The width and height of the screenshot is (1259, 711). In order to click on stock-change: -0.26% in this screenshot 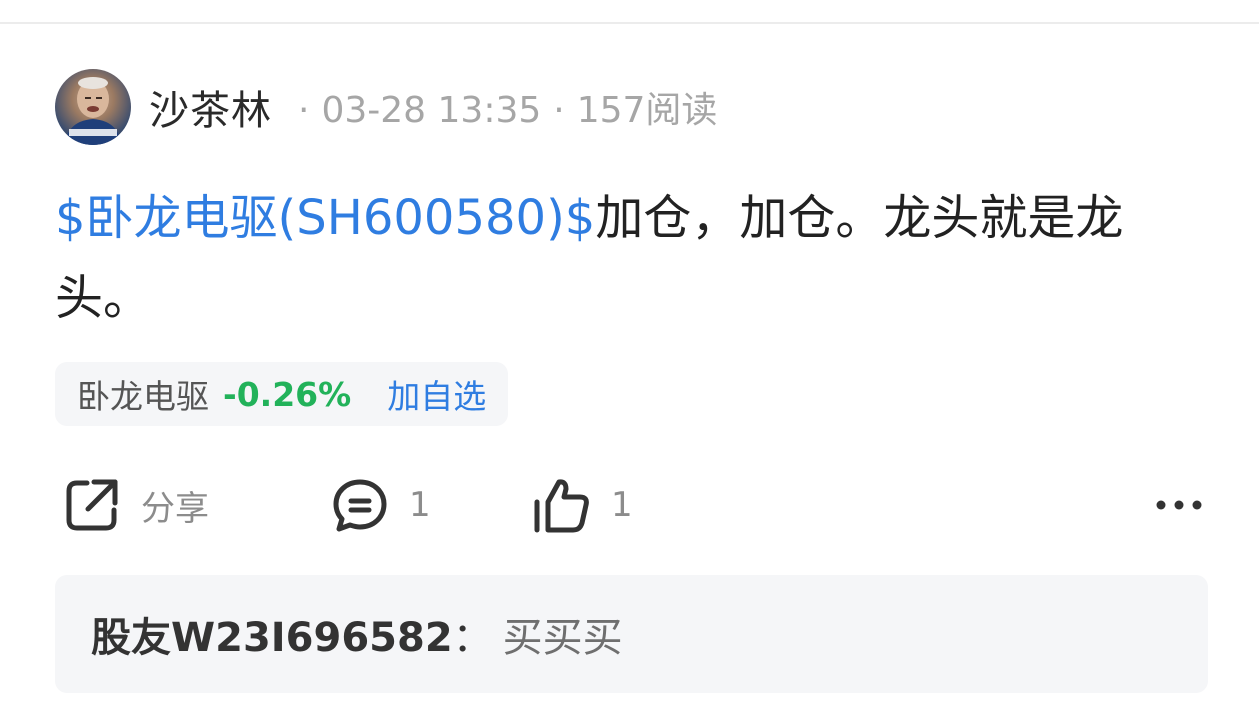, I will do `click(287, 394)`.